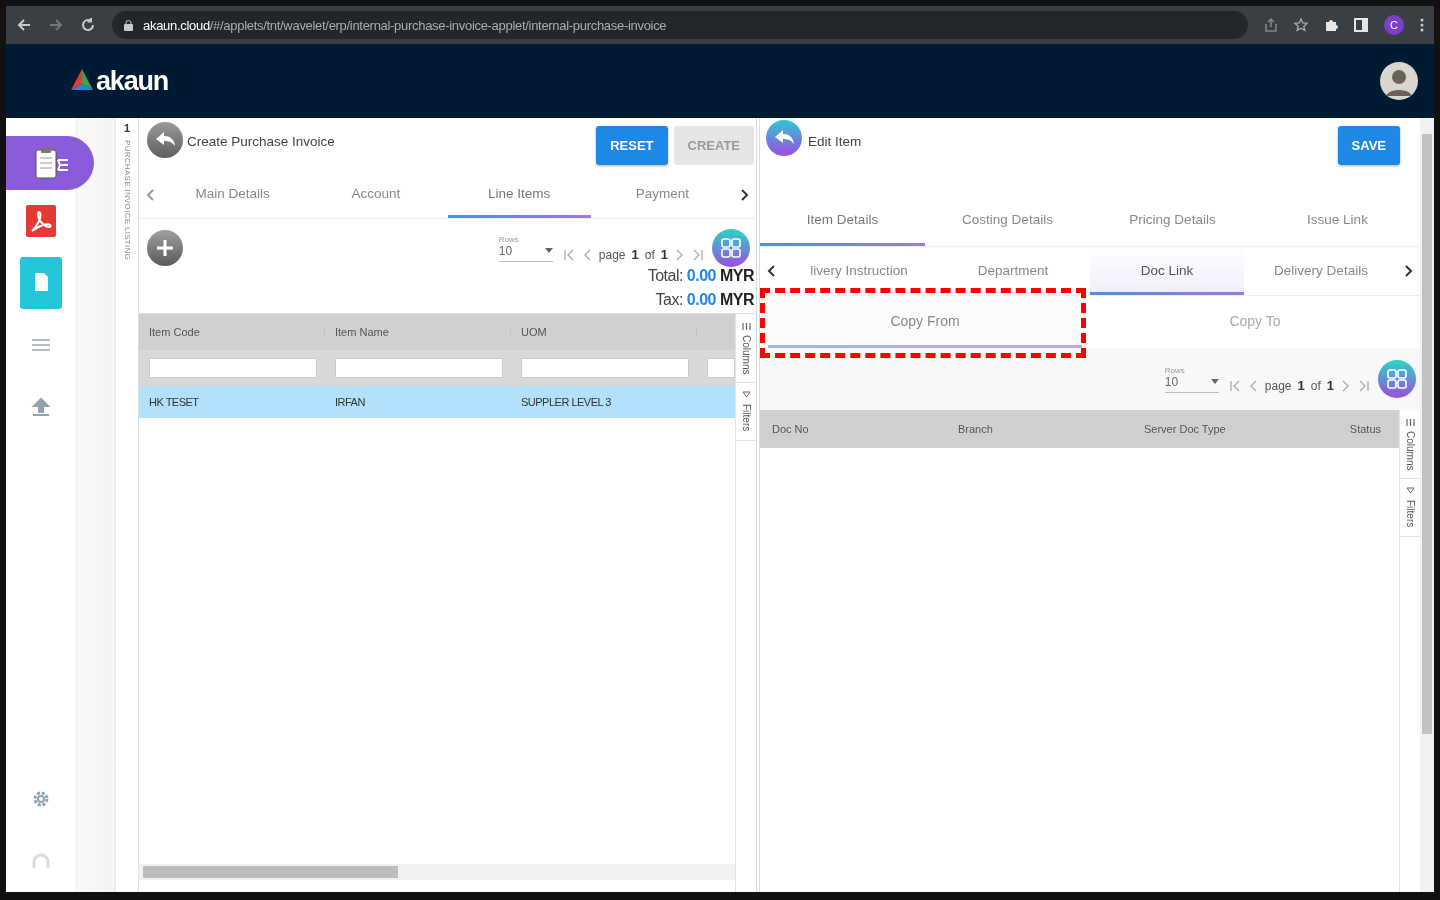 The image size is (1440, 900). Describe the element at coordinates (1321, 271) in the screenshot. I see `tab: Delivery Details` at that location.